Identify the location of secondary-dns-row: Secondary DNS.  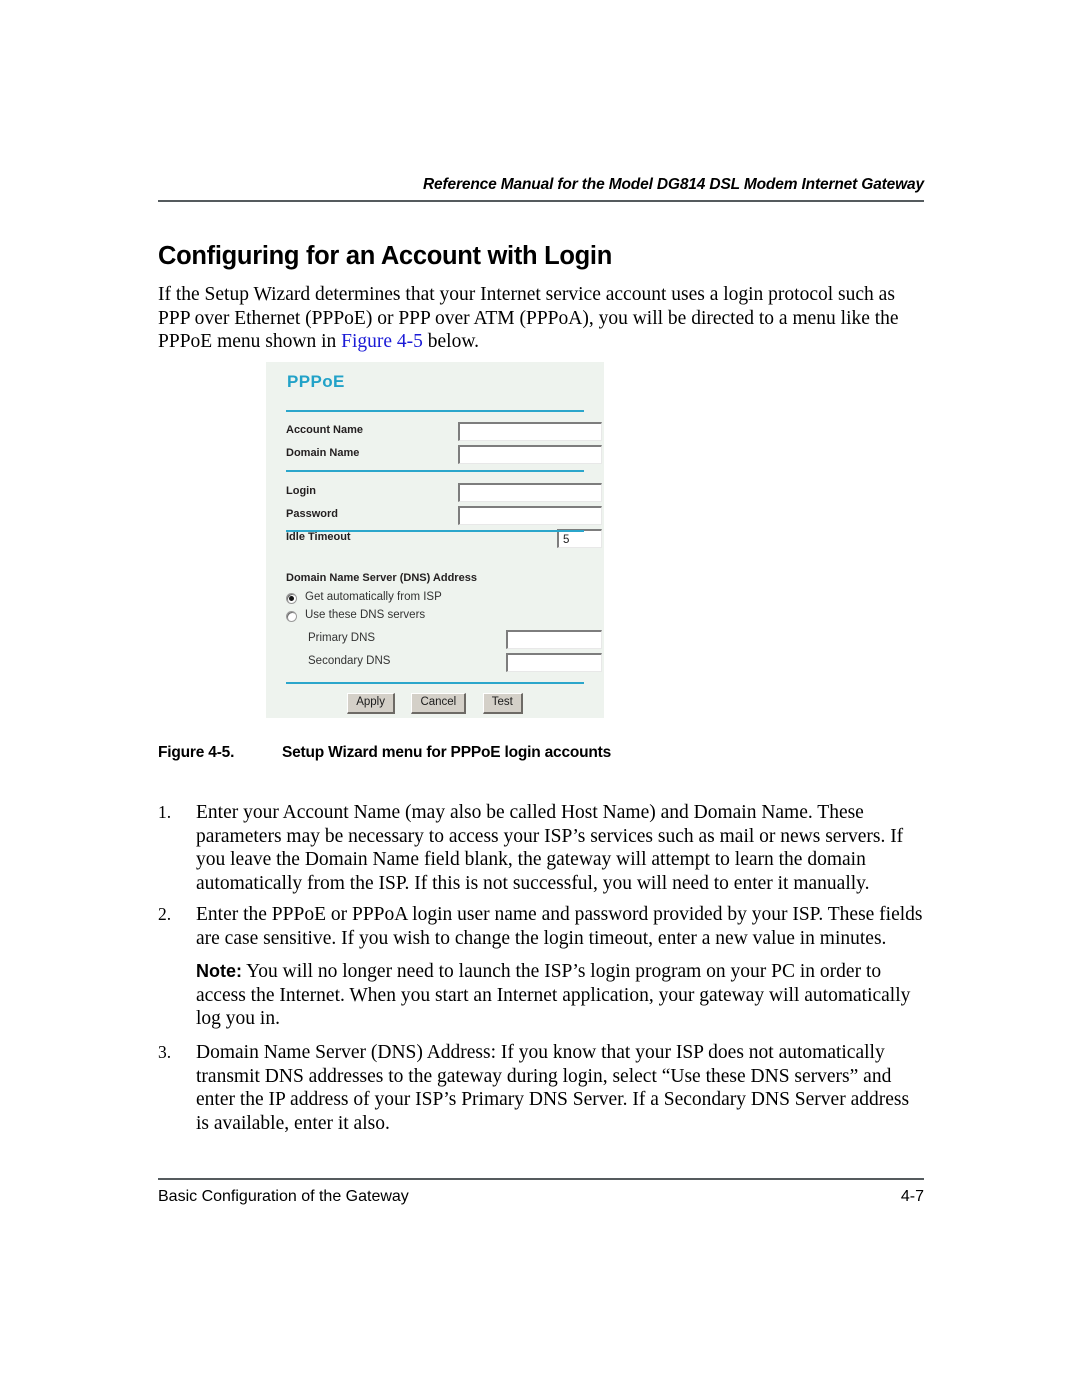
(444, 663).